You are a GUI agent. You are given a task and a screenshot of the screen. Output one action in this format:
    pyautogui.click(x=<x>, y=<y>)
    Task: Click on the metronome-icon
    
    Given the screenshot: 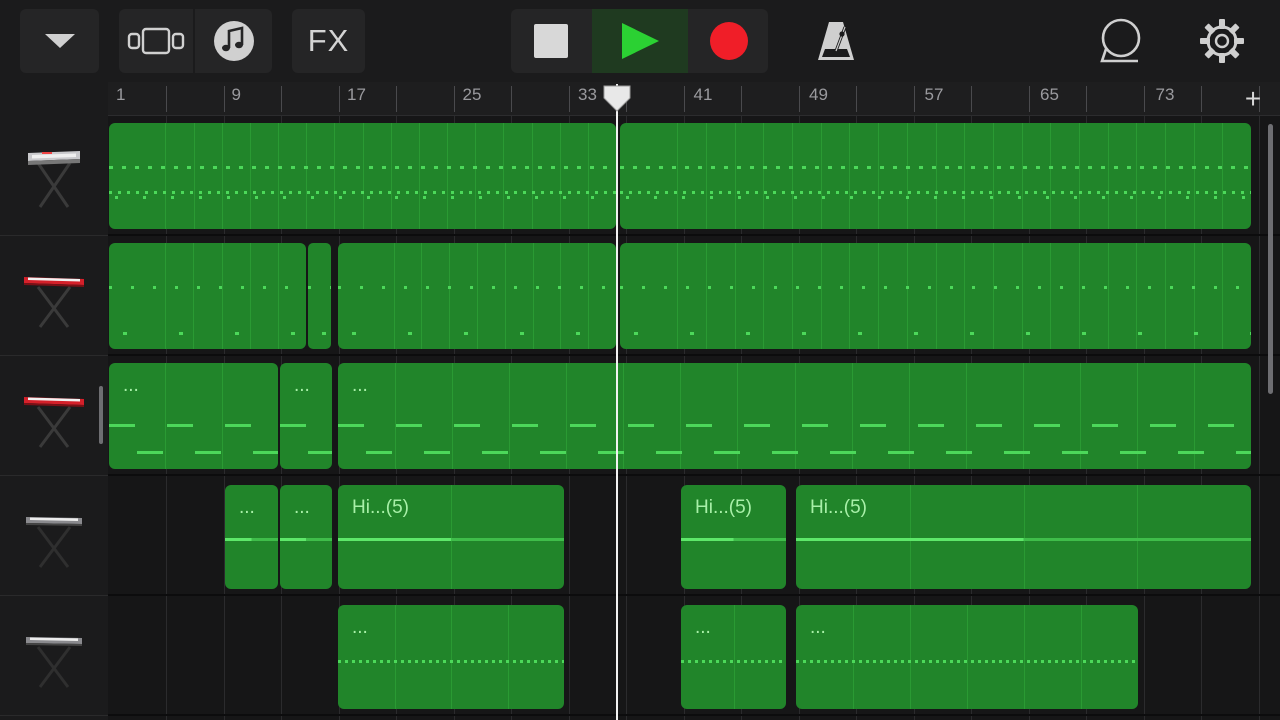 What is the action you would take?
    pyautogui.click(x=836, y=41)
    